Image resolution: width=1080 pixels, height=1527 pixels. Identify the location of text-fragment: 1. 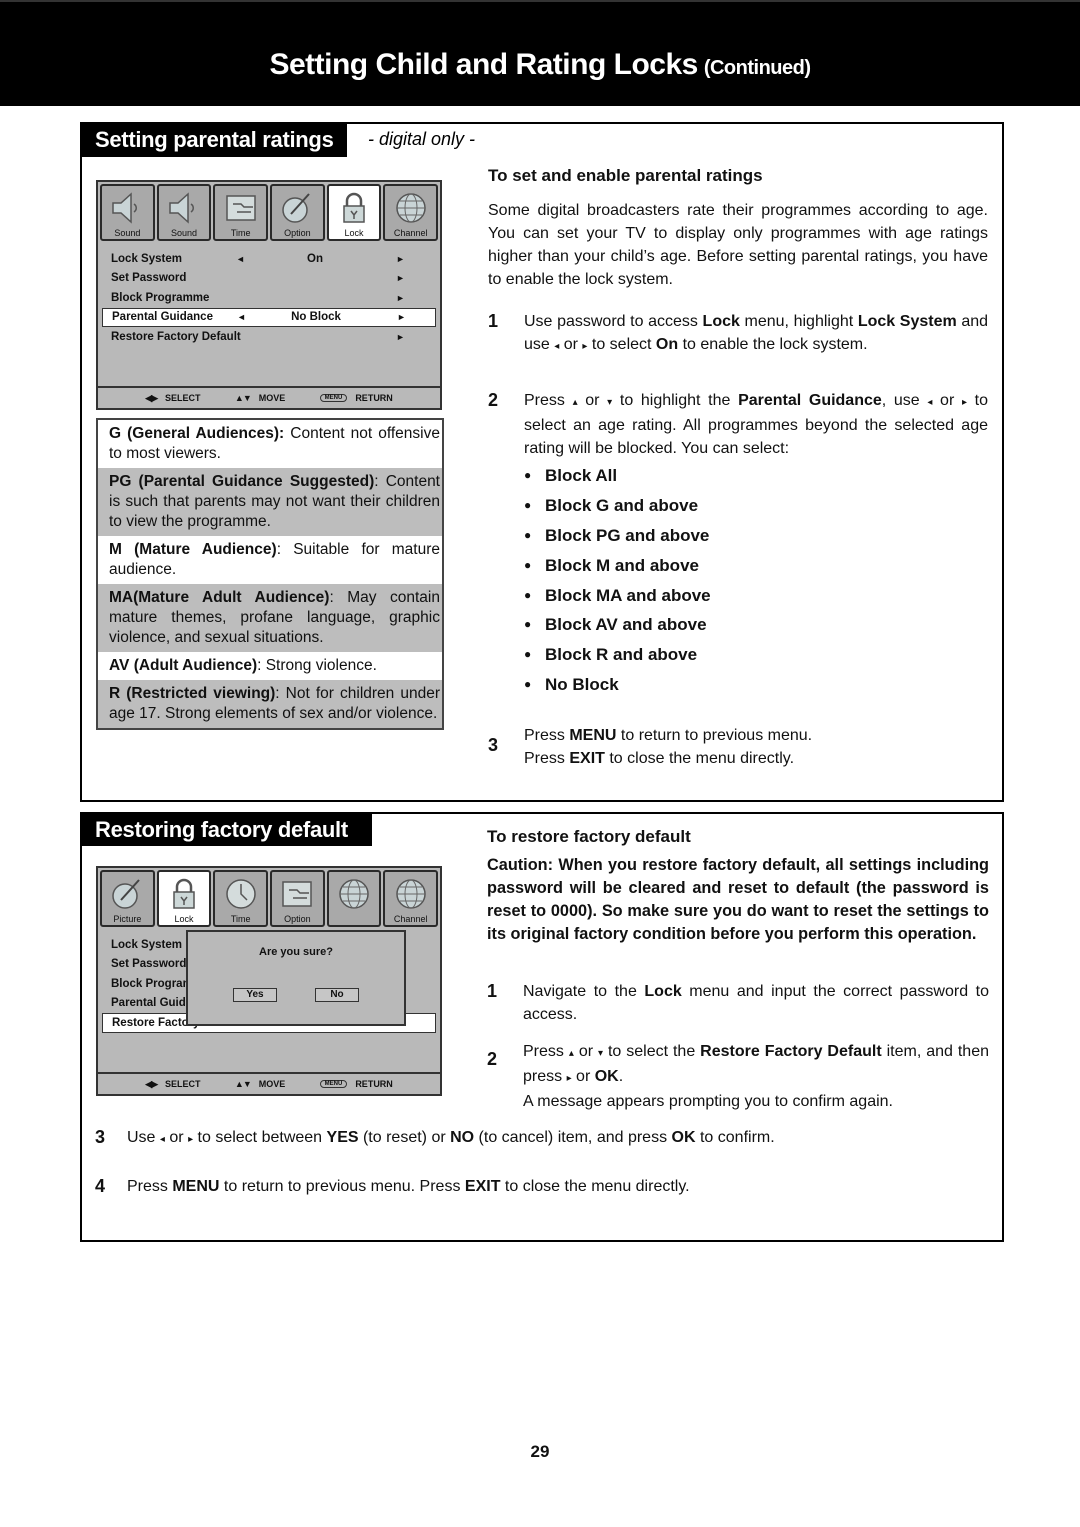
(493, 321).